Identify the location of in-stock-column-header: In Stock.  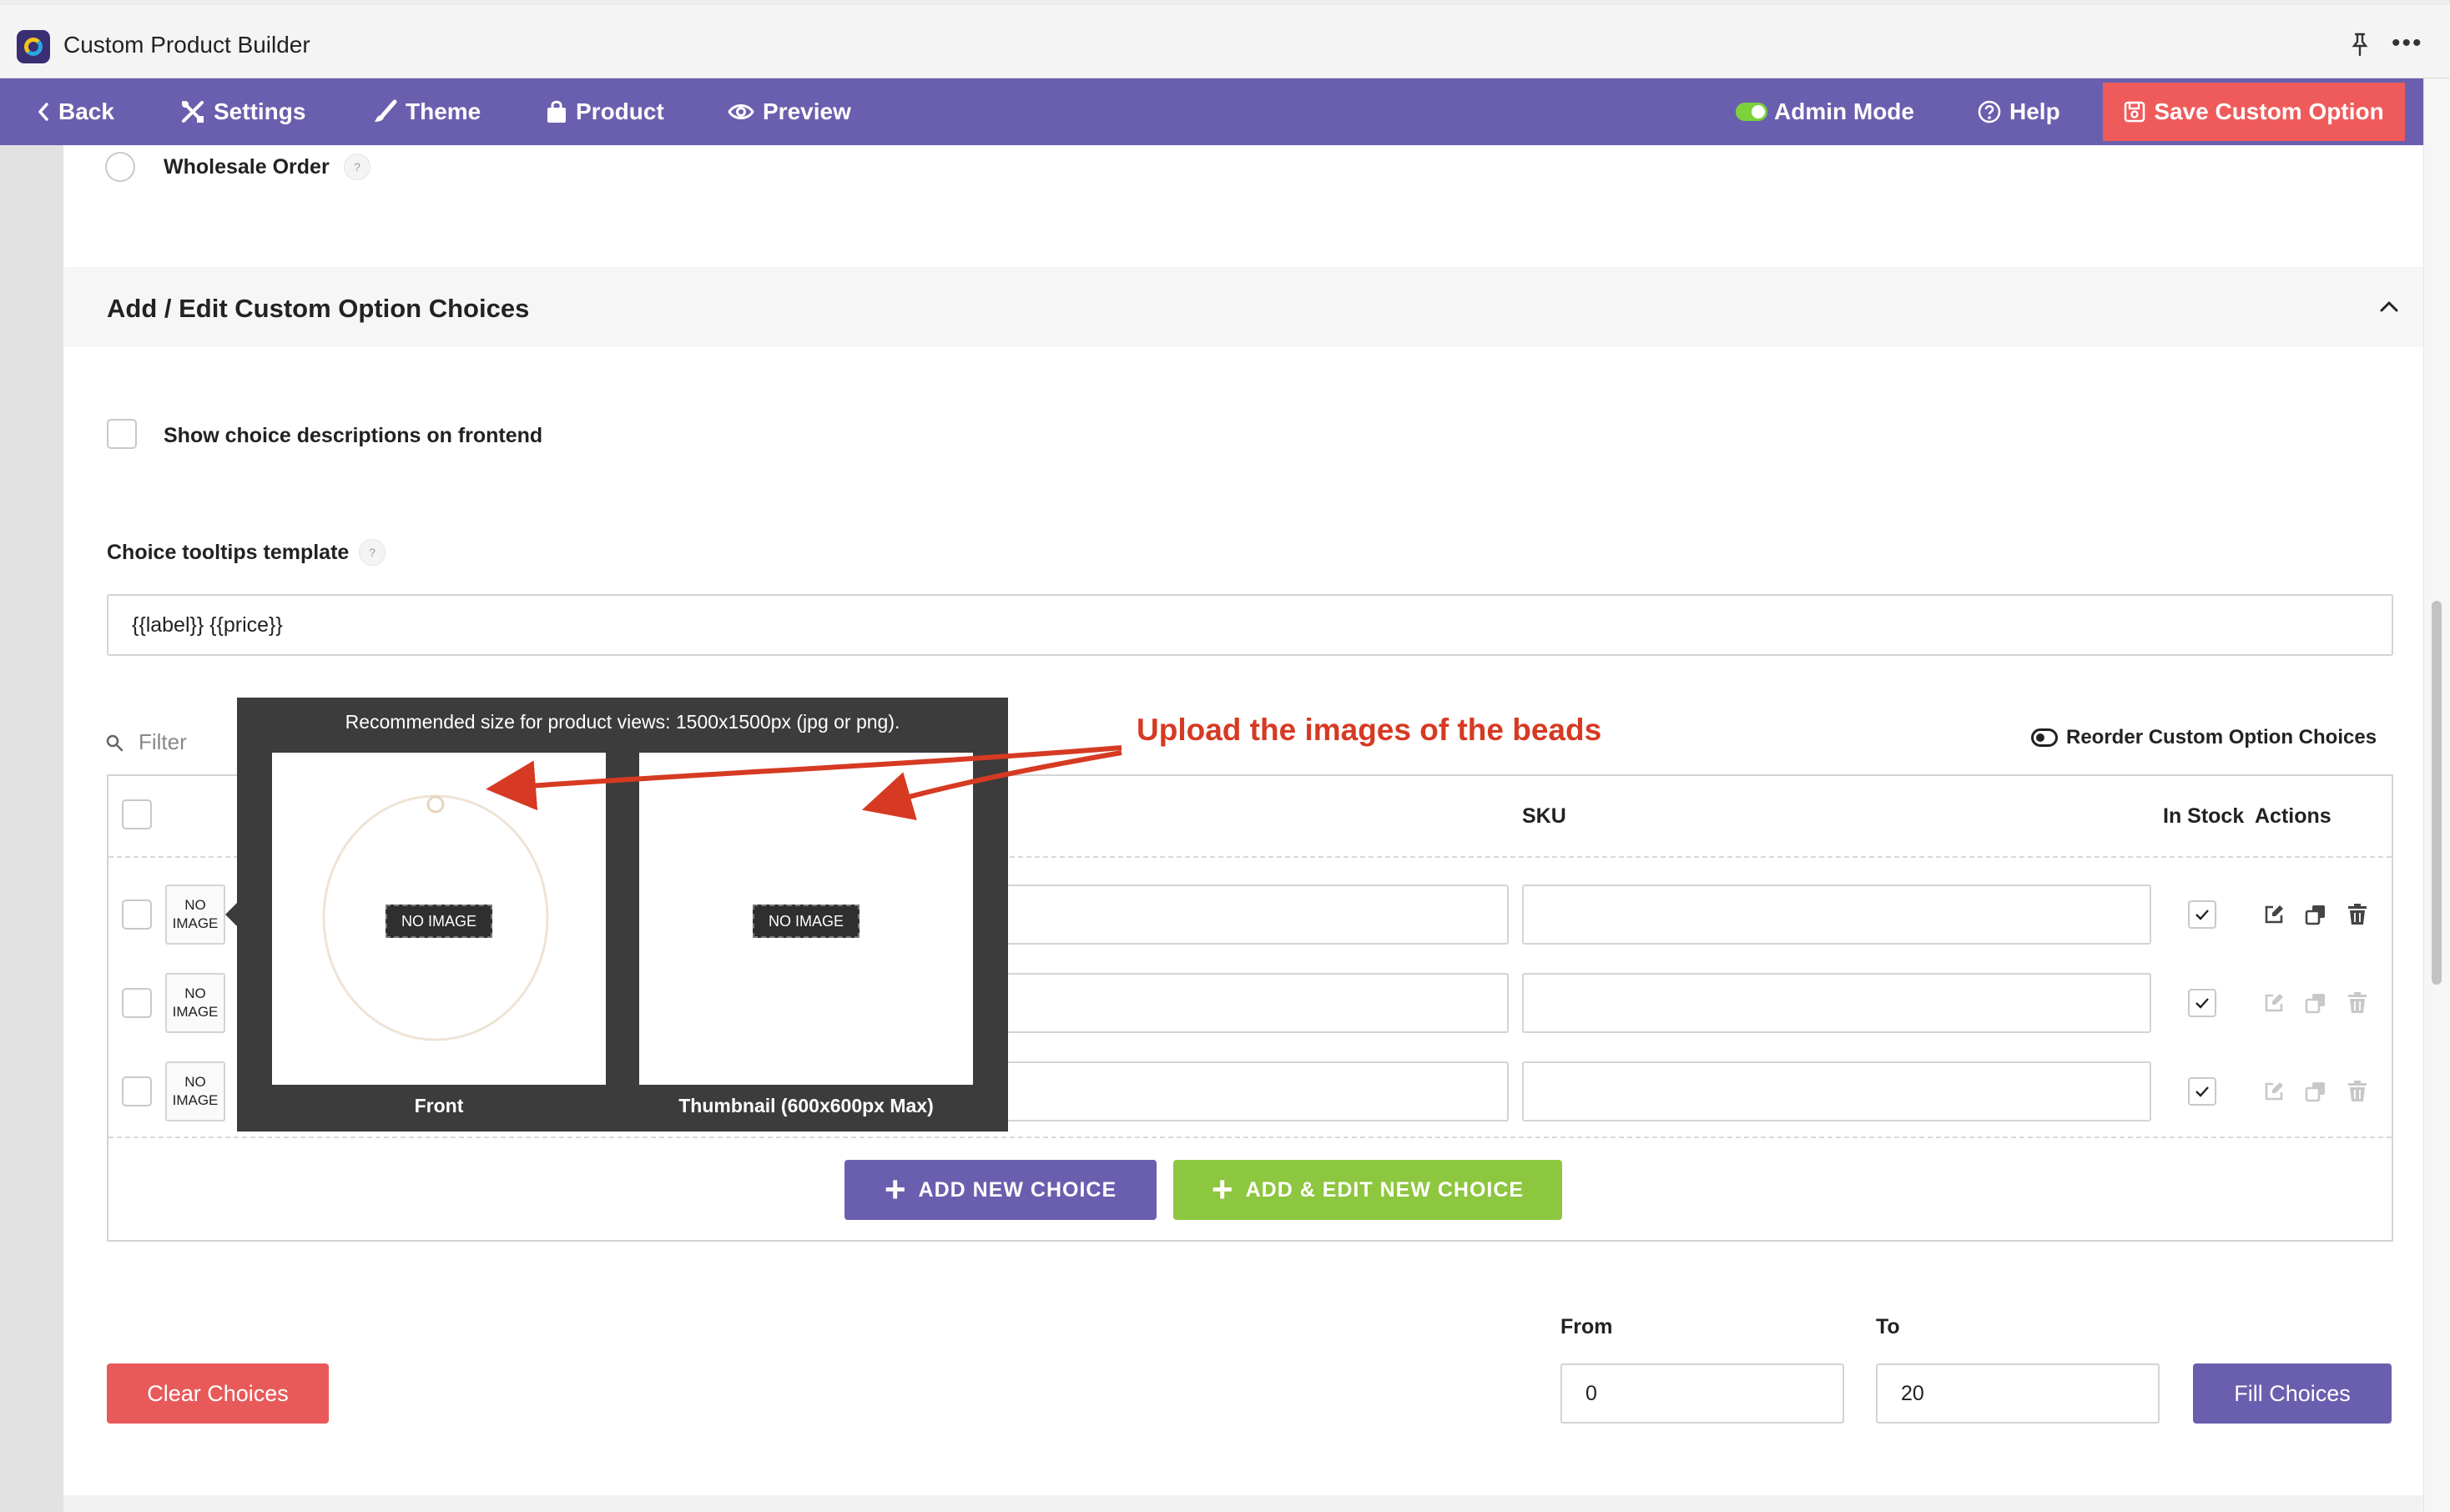
(2204, 816).